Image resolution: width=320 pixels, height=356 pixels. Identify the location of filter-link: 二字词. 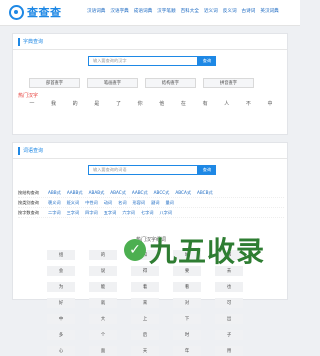
(54, 213).